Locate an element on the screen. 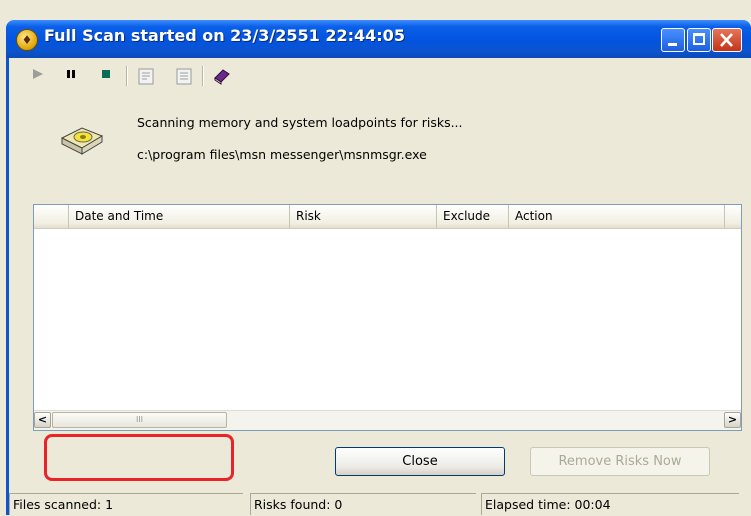  window-title: Full Scan started on 23/3/2551 22:44:05 is located at coordinates (224, 35).